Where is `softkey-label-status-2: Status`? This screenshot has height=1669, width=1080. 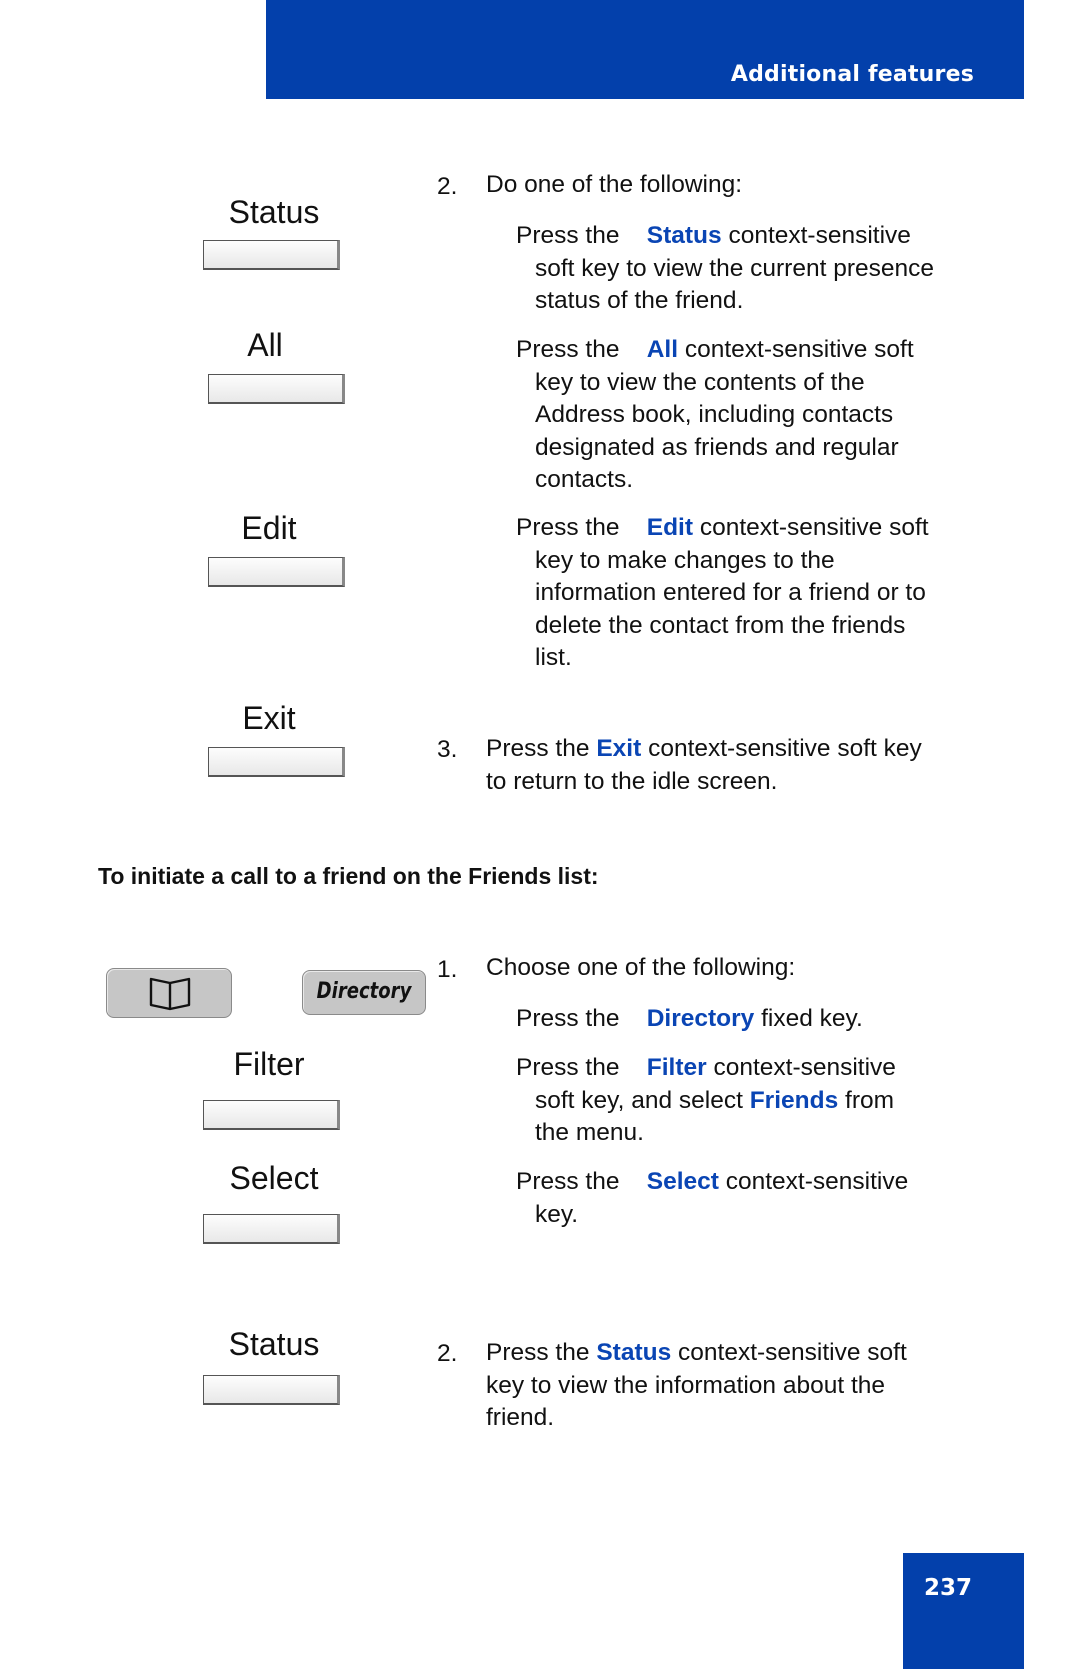
softkey-label-status-2: Status is located at coordinates (274, 1344).